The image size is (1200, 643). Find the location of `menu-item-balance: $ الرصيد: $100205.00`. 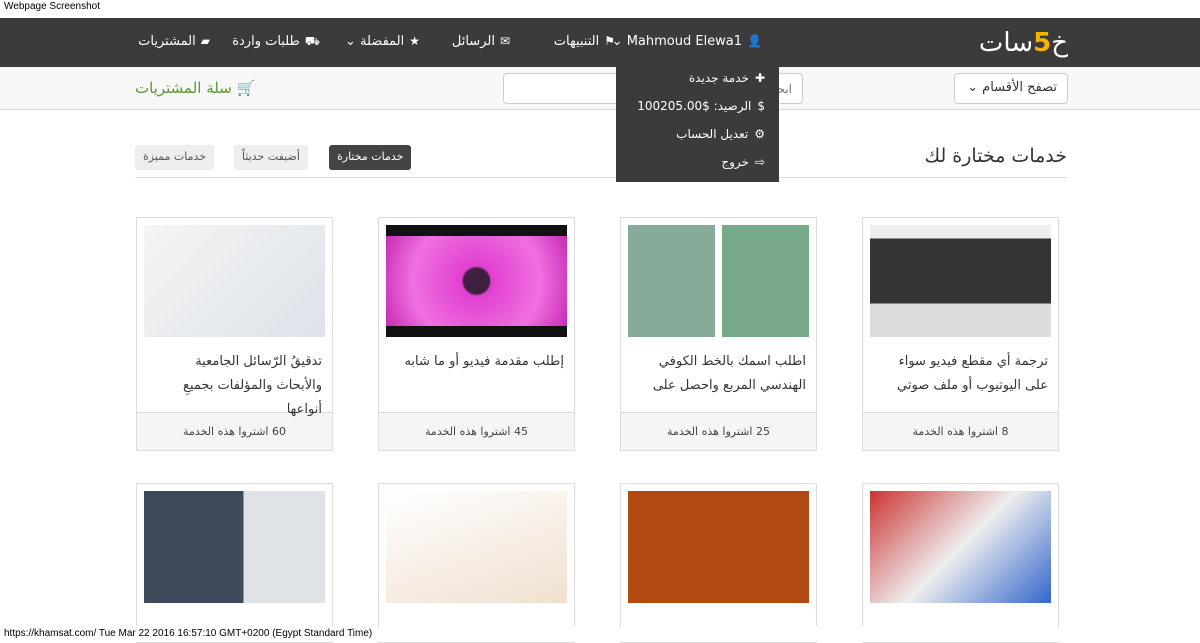

menu-item-balance: $ الرصيد: $100205.00 is located at coordinates (697, 112).